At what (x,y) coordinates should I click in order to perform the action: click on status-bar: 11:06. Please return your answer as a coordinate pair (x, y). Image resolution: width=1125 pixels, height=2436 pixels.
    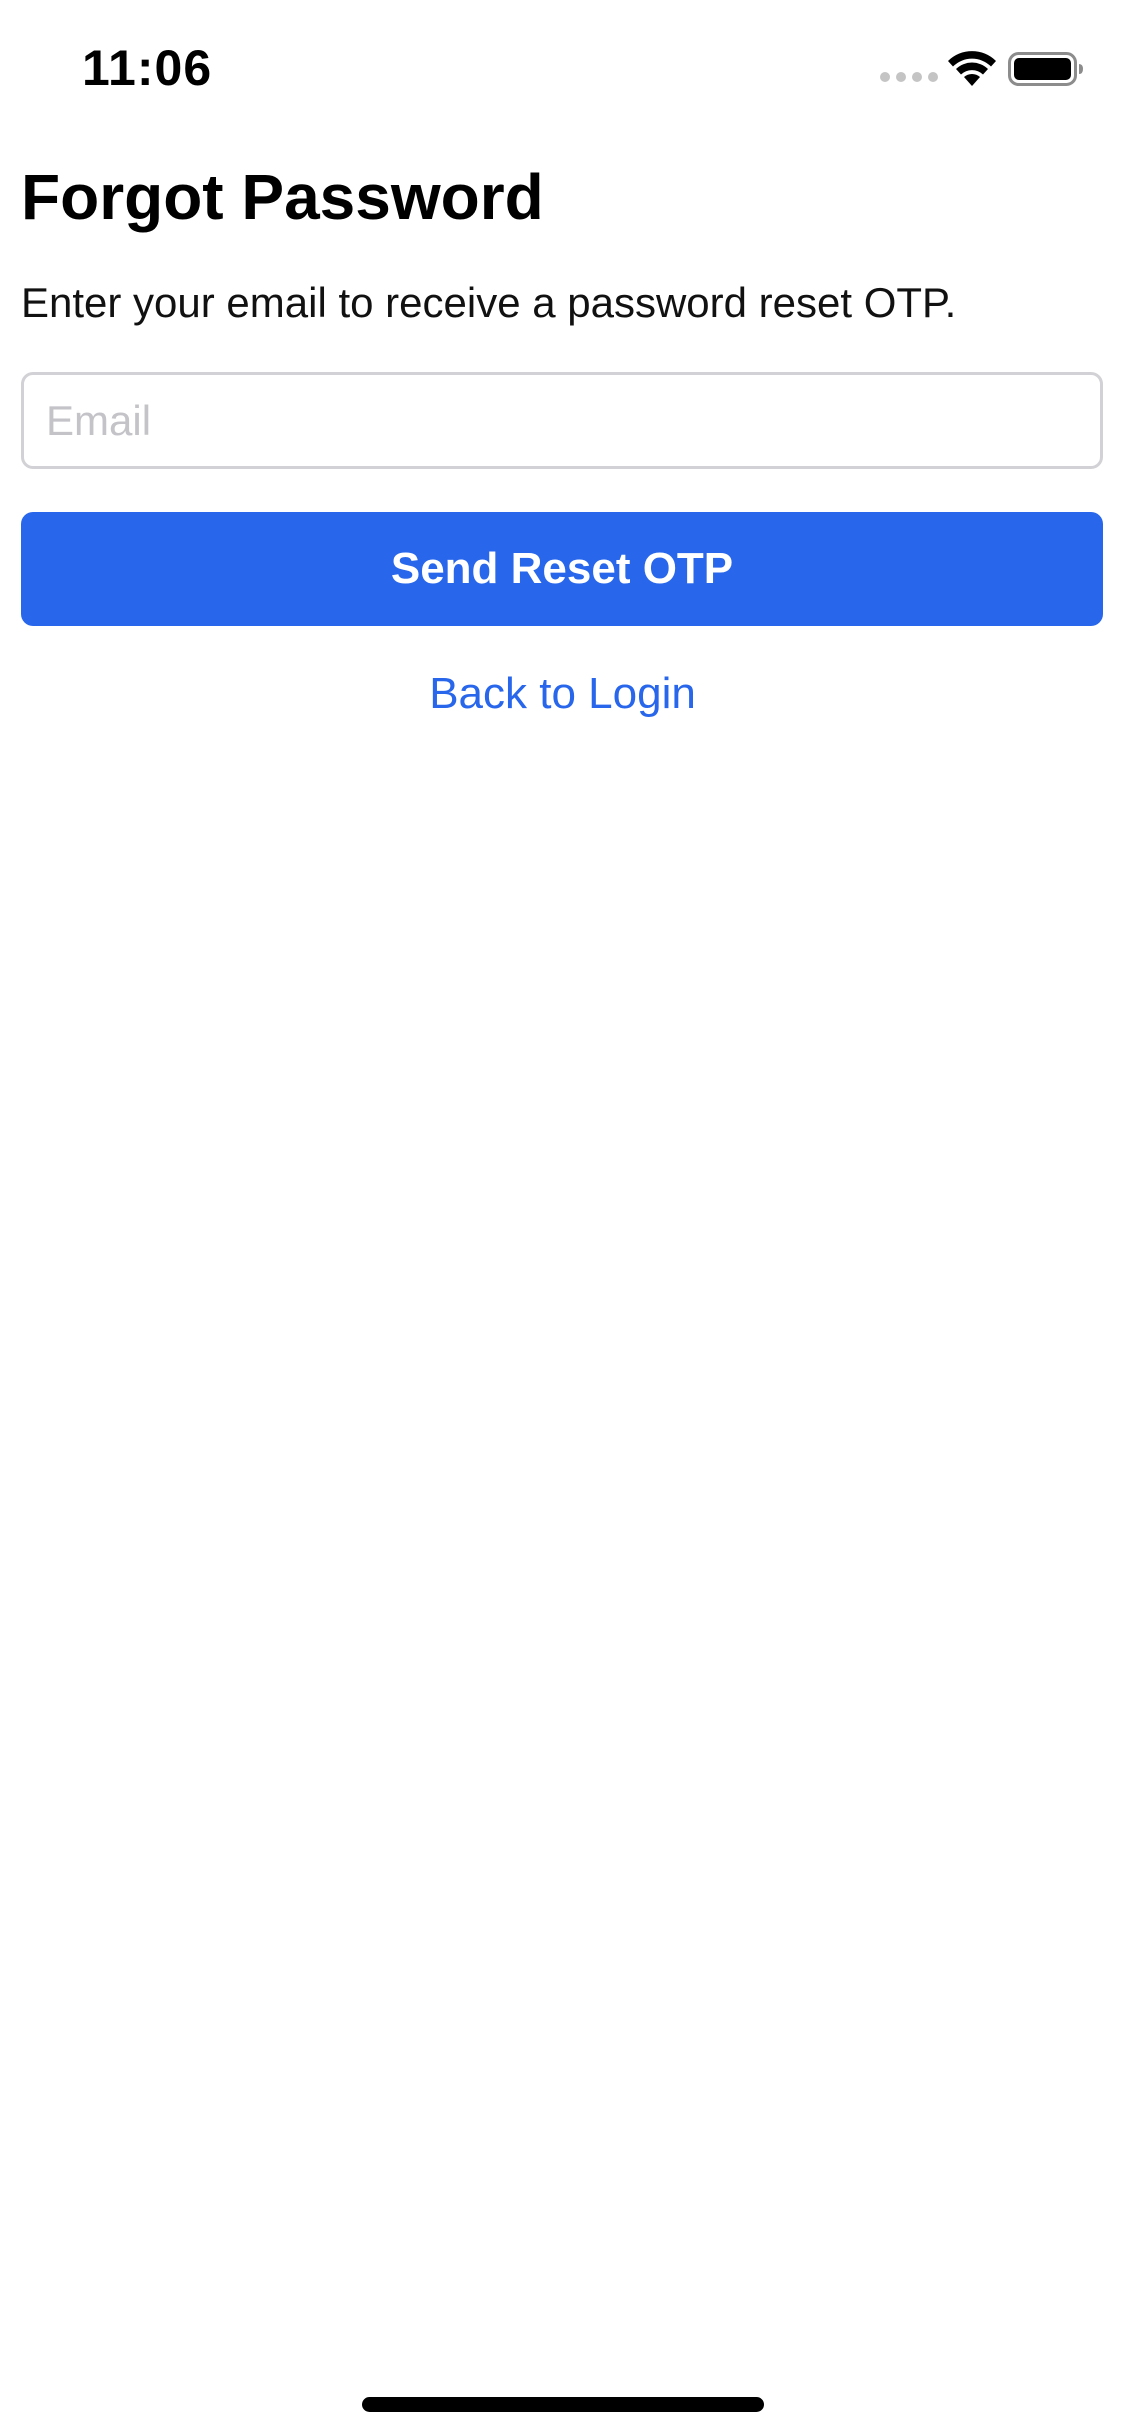
    Looking at the image, I should click on (562, 67).